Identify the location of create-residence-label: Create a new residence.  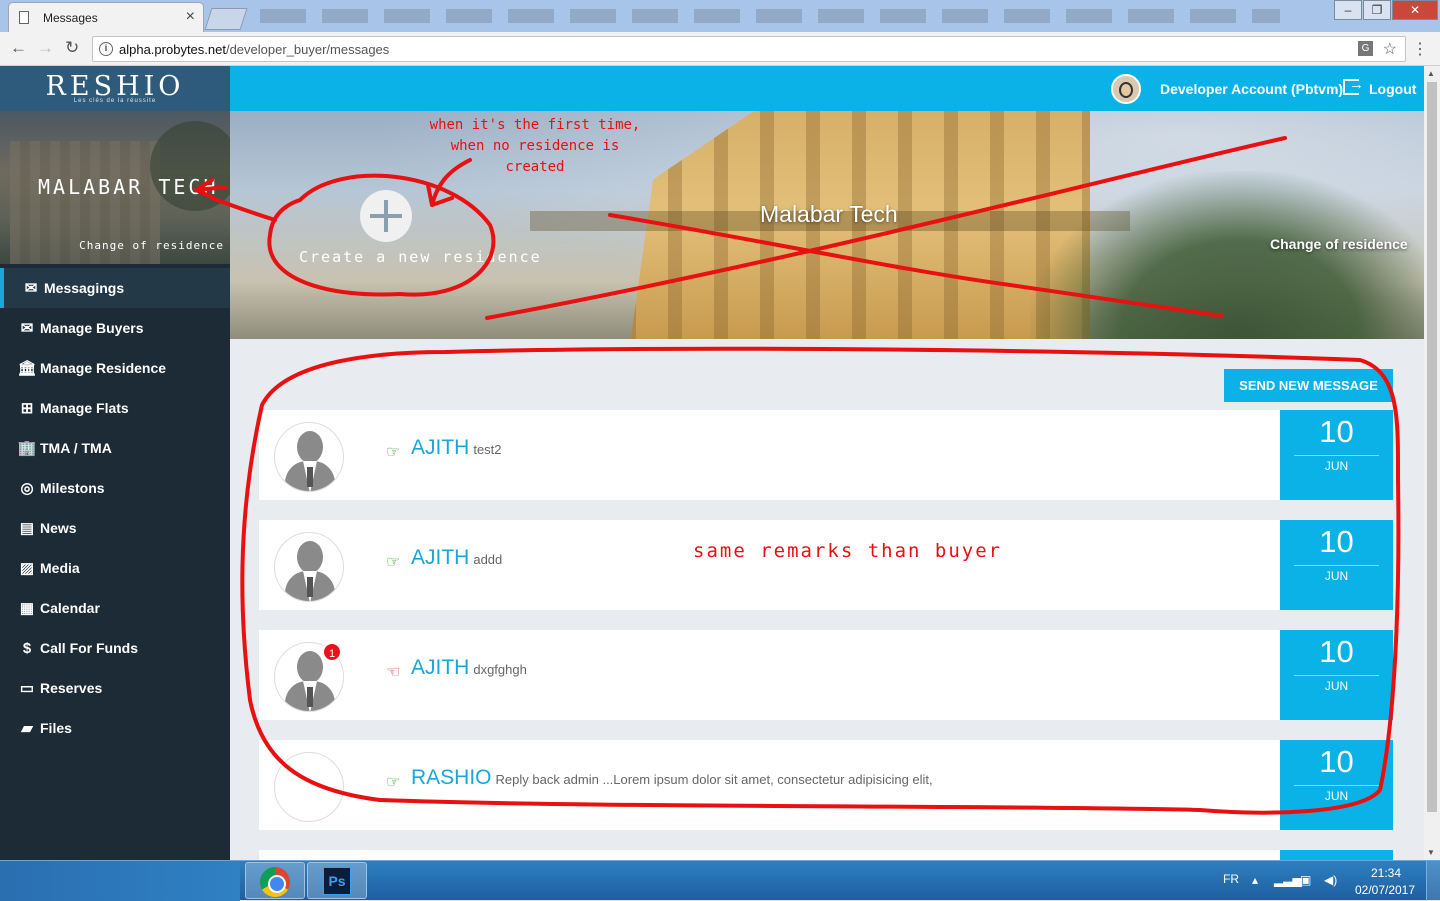
(420, 257).